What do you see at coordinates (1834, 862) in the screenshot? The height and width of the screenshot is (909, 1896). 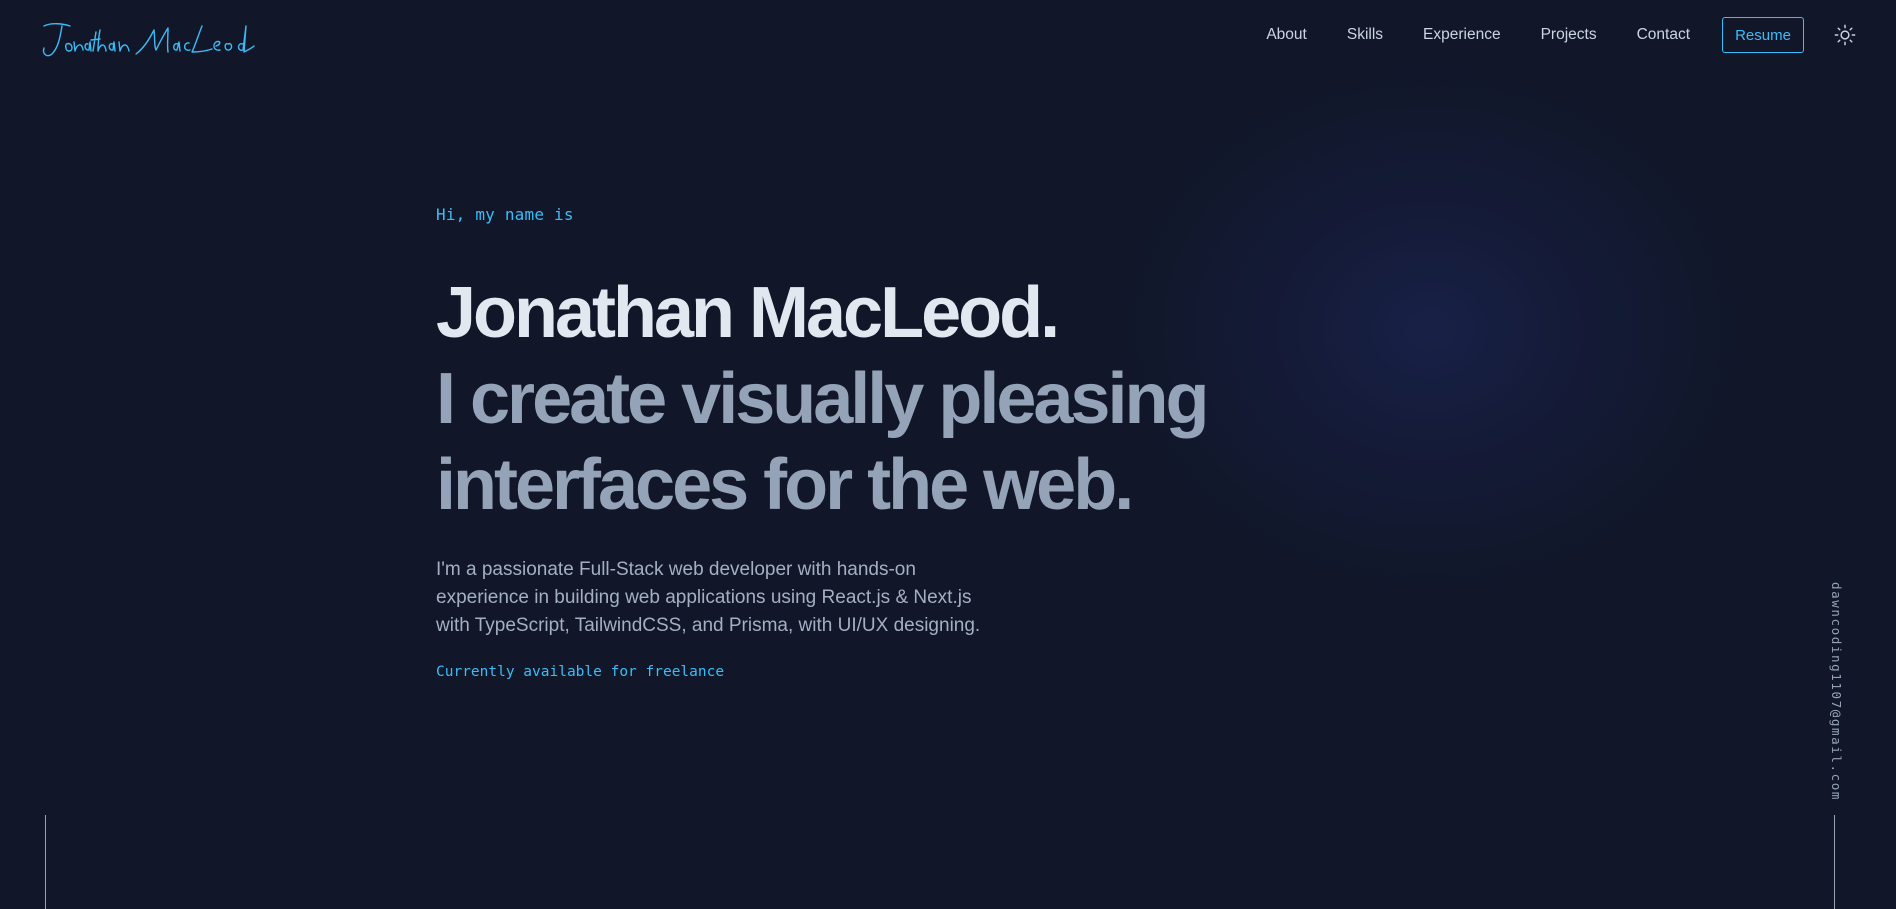 I see `right-vertical-line` at bounding box center [1834, 862].